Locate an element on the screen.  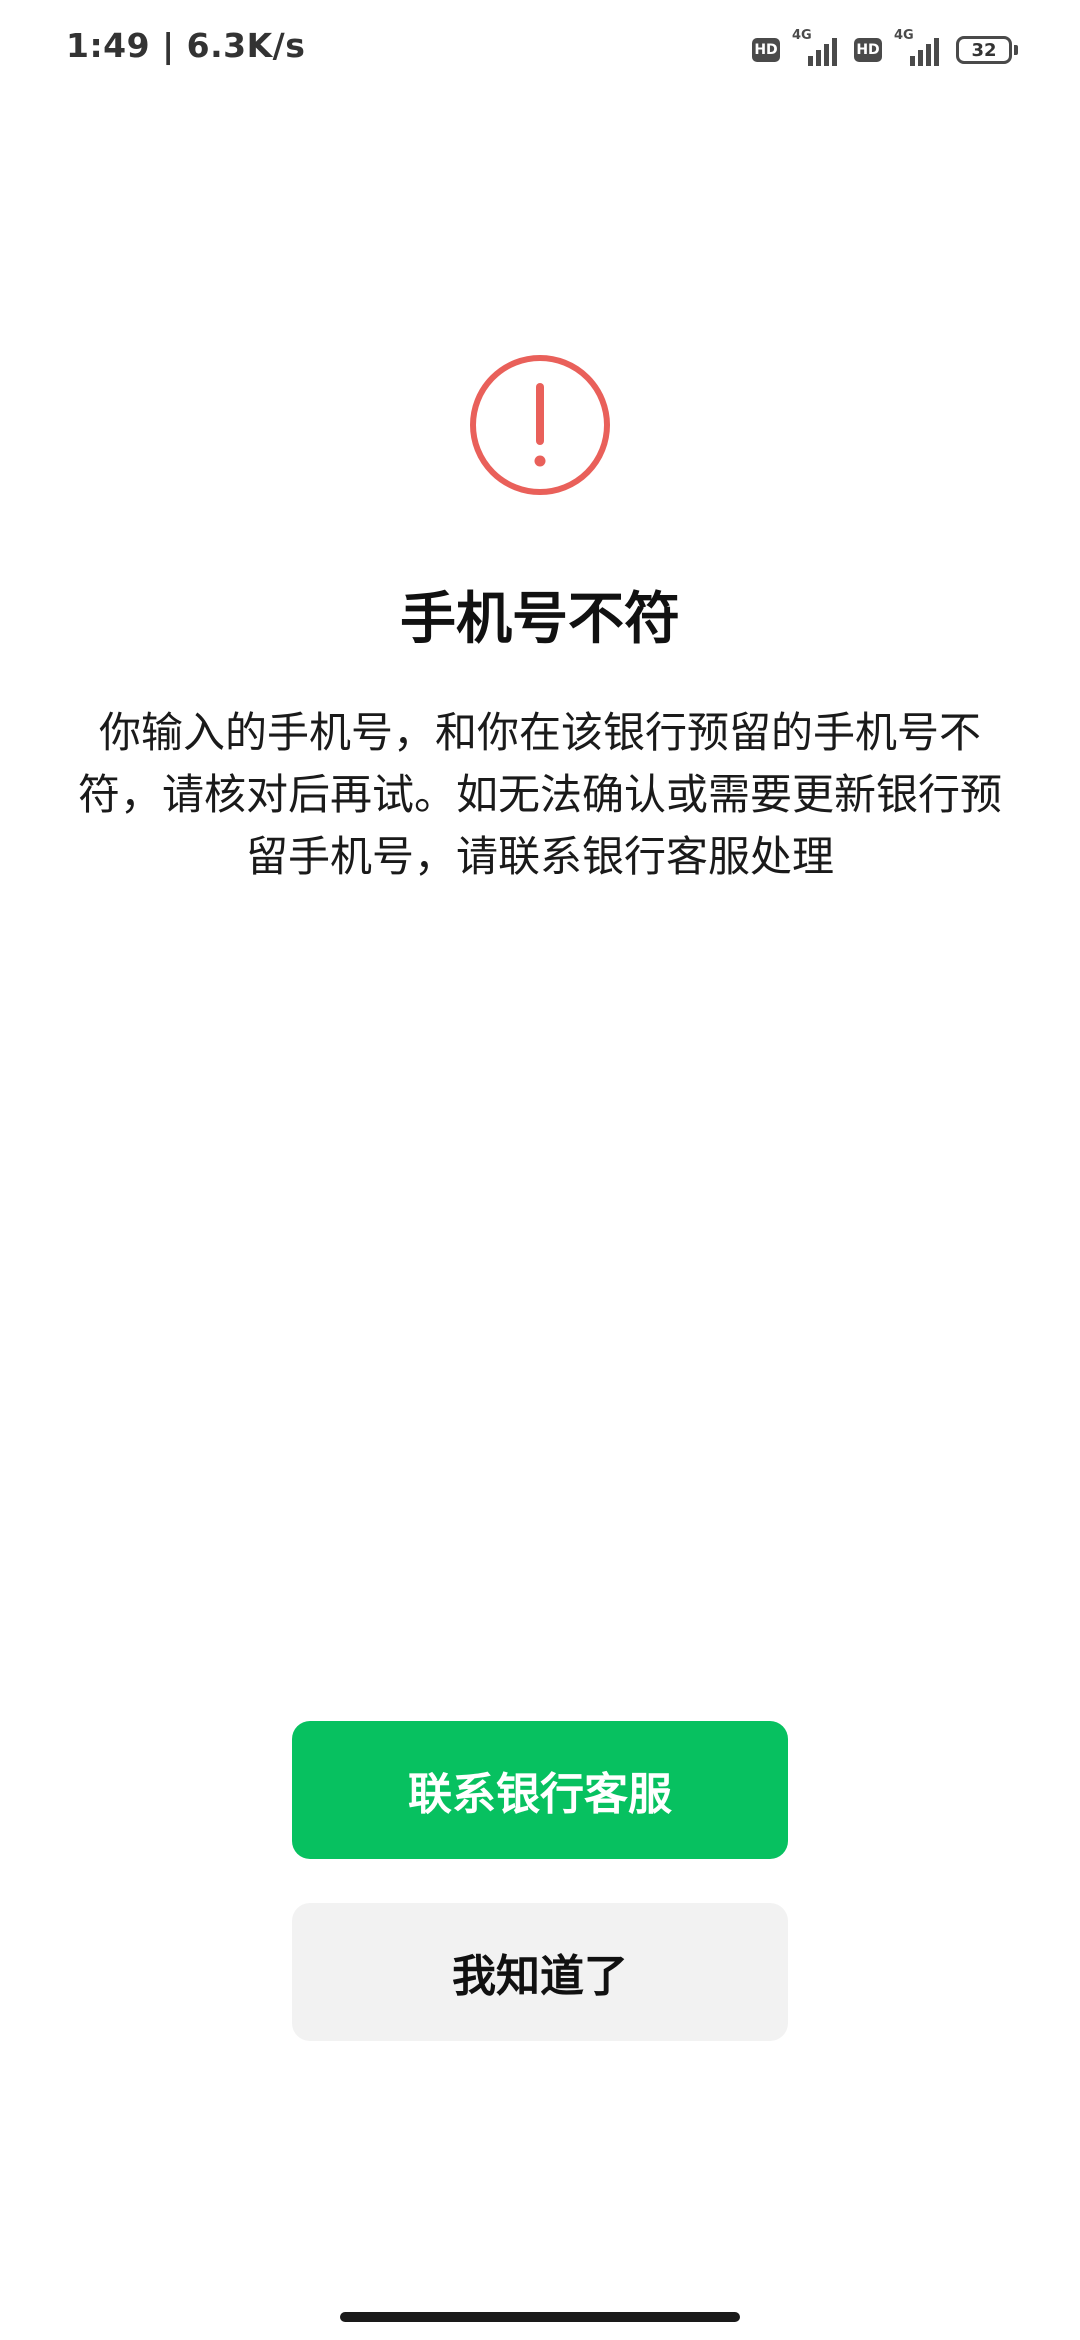
signal-icon-sim2: 4G is located at coordinates (919, 49).